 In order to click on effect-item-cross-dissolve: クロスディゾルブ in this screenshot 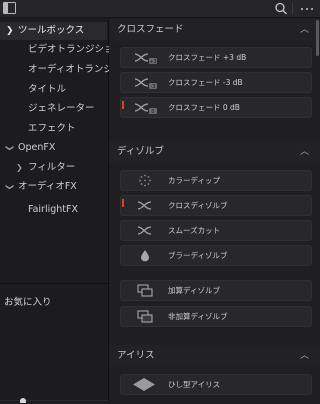, I will do `click(216, 205)`.